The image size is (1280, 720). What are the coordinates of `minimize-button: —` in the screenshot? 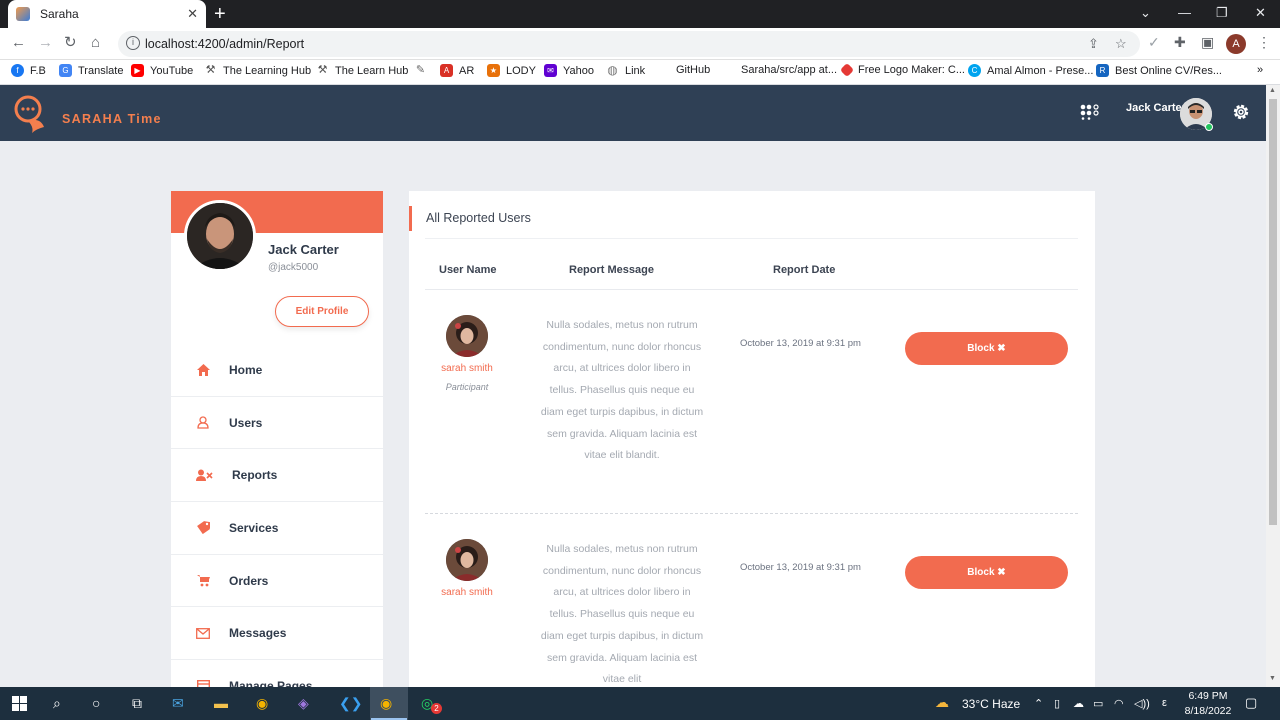 It's located at (1184, 12).